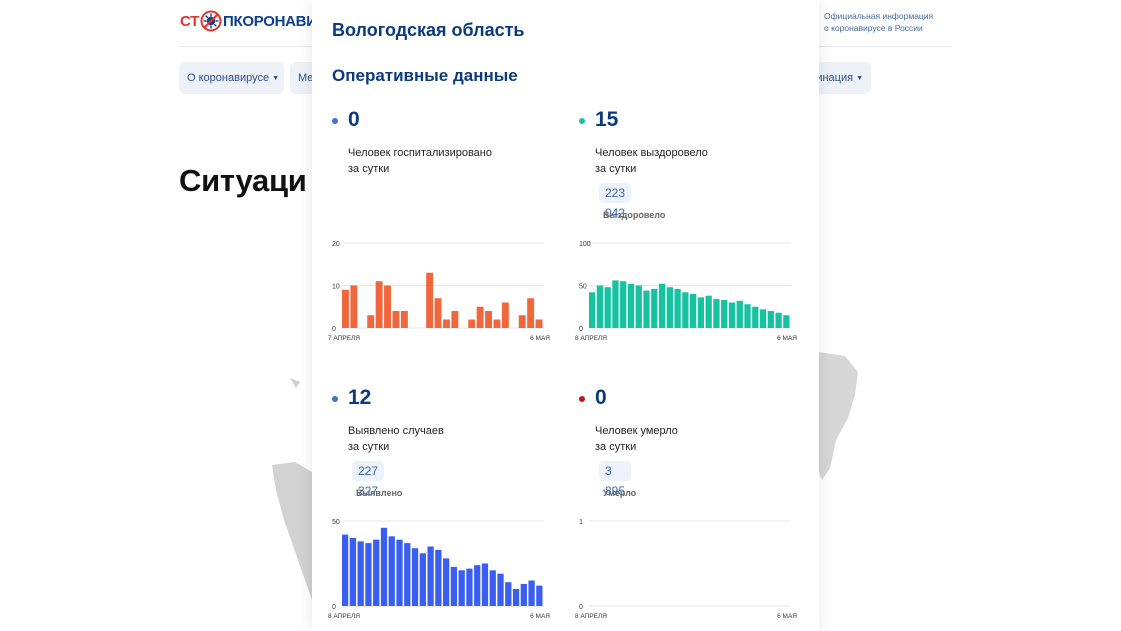 Image resolution: width=1121 pixels, height=631 pixels. Describe the element at coordinates (835, 78) in the screenshot. I see `nav-vaccination-label: инация` at that location.